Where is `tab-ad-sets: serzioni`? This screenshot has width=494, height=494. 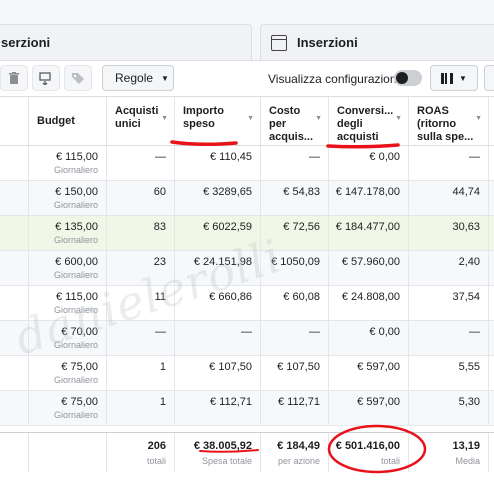 tab-ad-sets: serzioni is located at coordinates (126, 42).